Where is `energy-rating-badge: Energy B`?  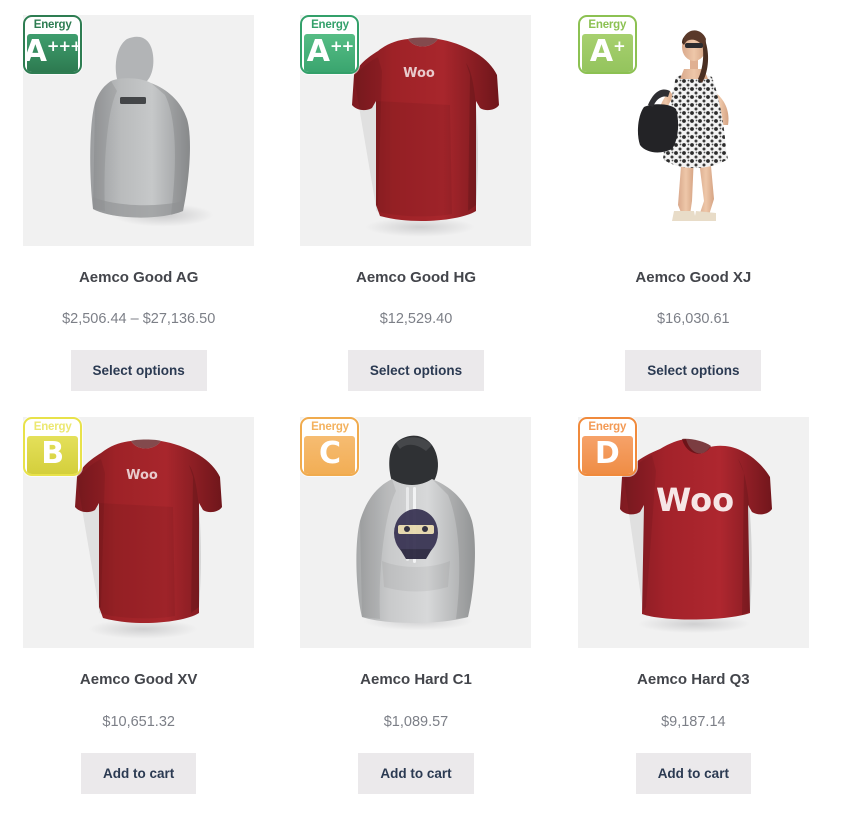
energy-rating-badge: Energy B is located at coordinates (53, 447).